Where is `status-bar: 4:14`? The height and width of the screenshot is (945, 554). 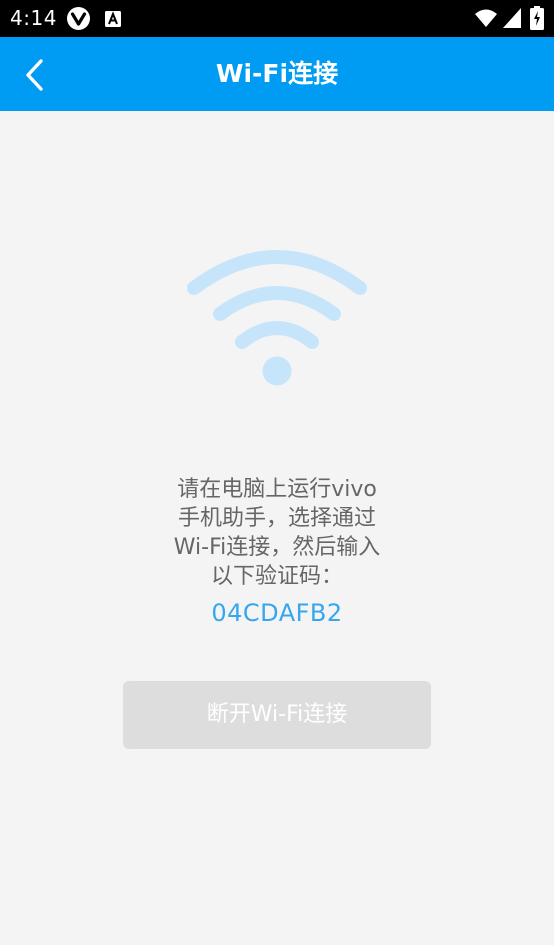 status-bar: 4:14 is located at coordinates (277, 18).